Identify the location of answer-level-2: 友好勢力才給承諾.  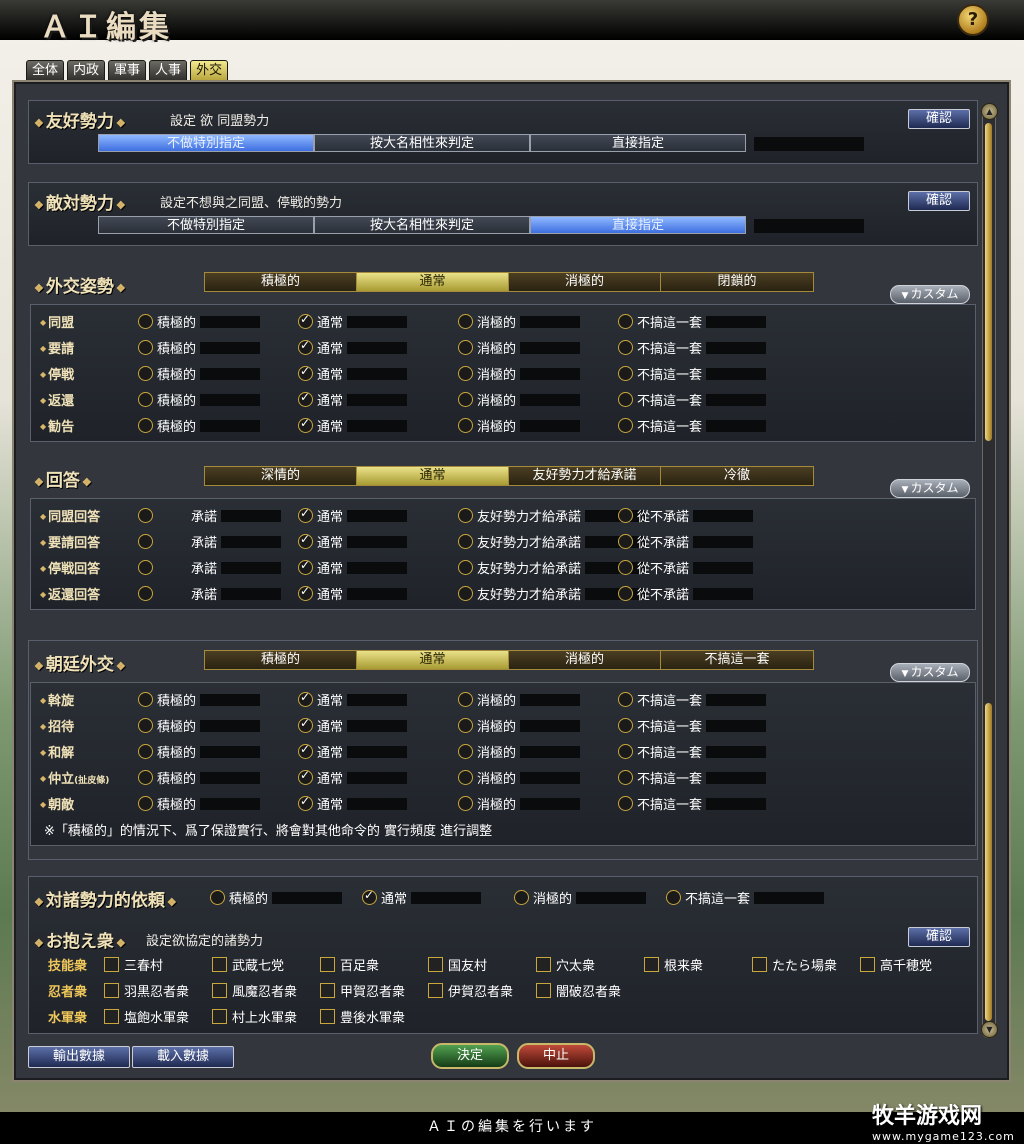
(585, 476).